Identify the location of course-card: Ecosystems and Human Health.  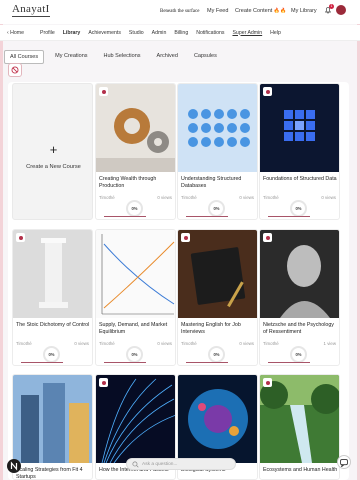
(299, 427).